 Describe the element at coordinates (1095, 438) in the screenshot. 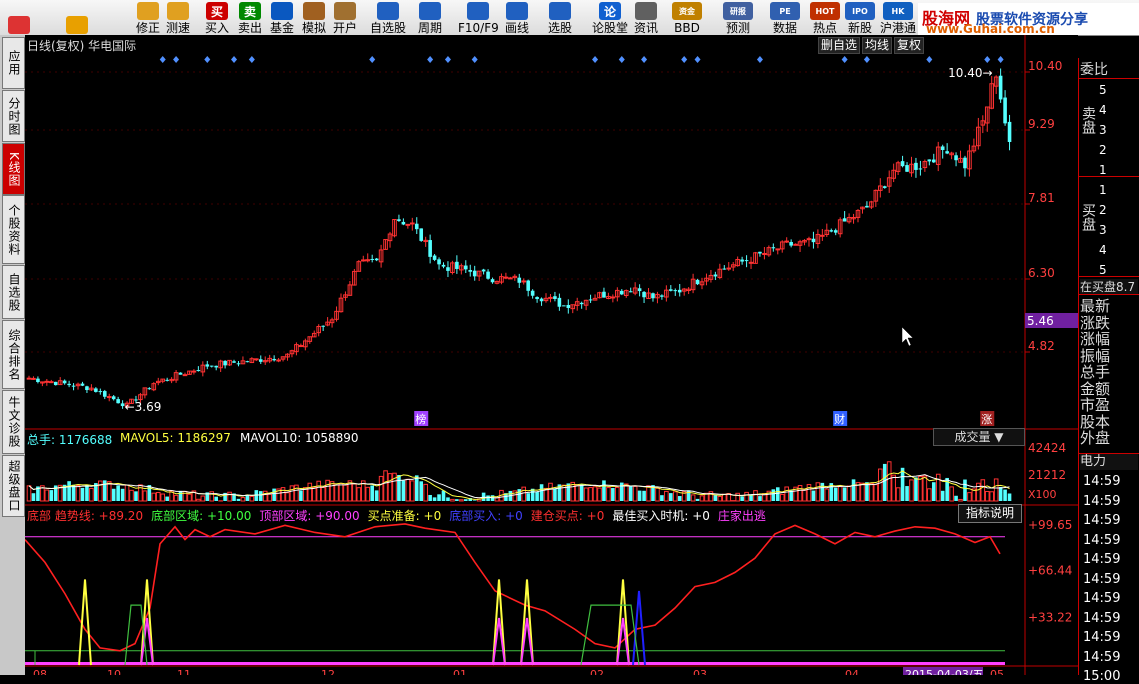

I see `stat-label-8: 外盘` at that location.